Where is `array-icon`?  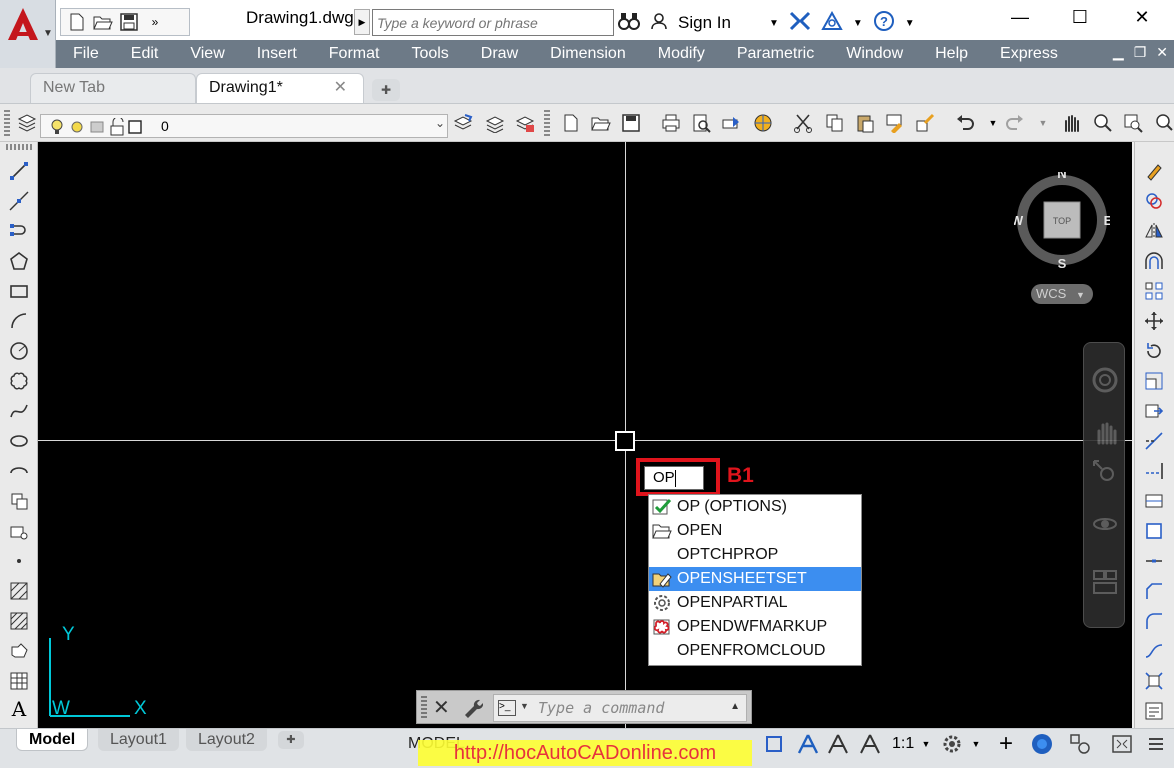 array-icon is located at coordinates (1154, 291).